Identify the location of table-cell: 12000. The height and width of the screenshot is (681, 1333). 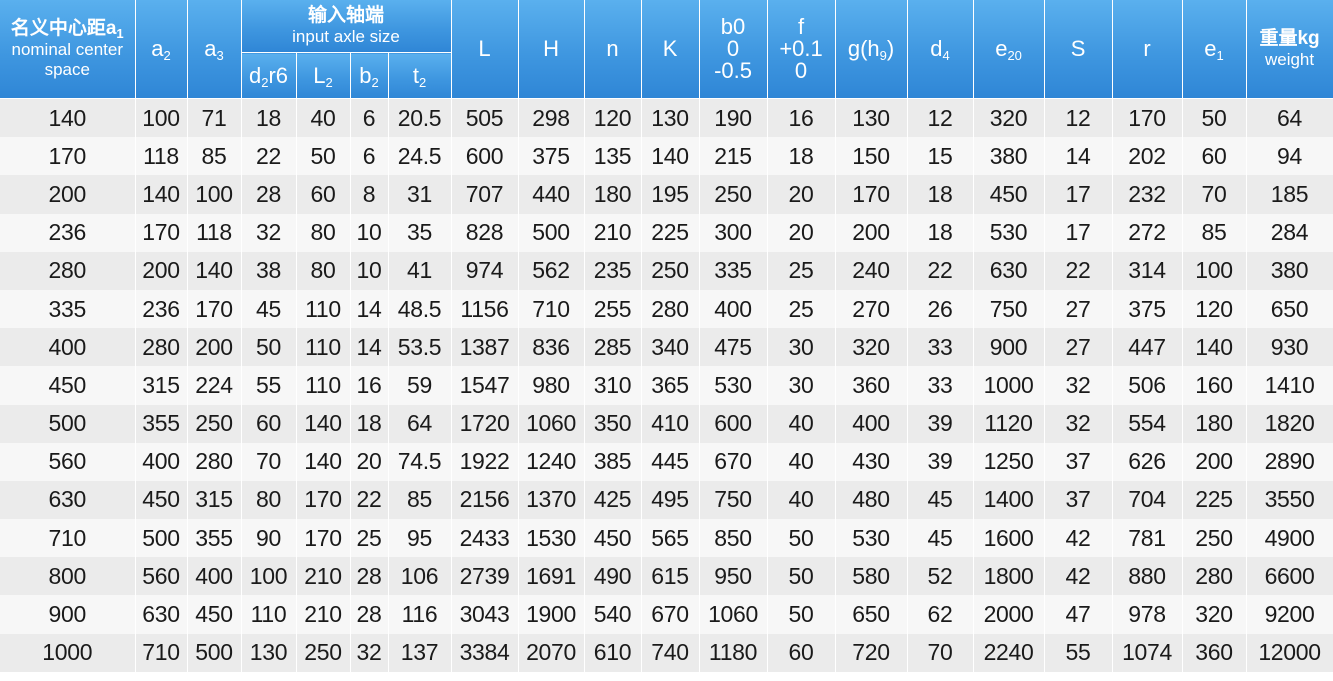
(1289, 652).